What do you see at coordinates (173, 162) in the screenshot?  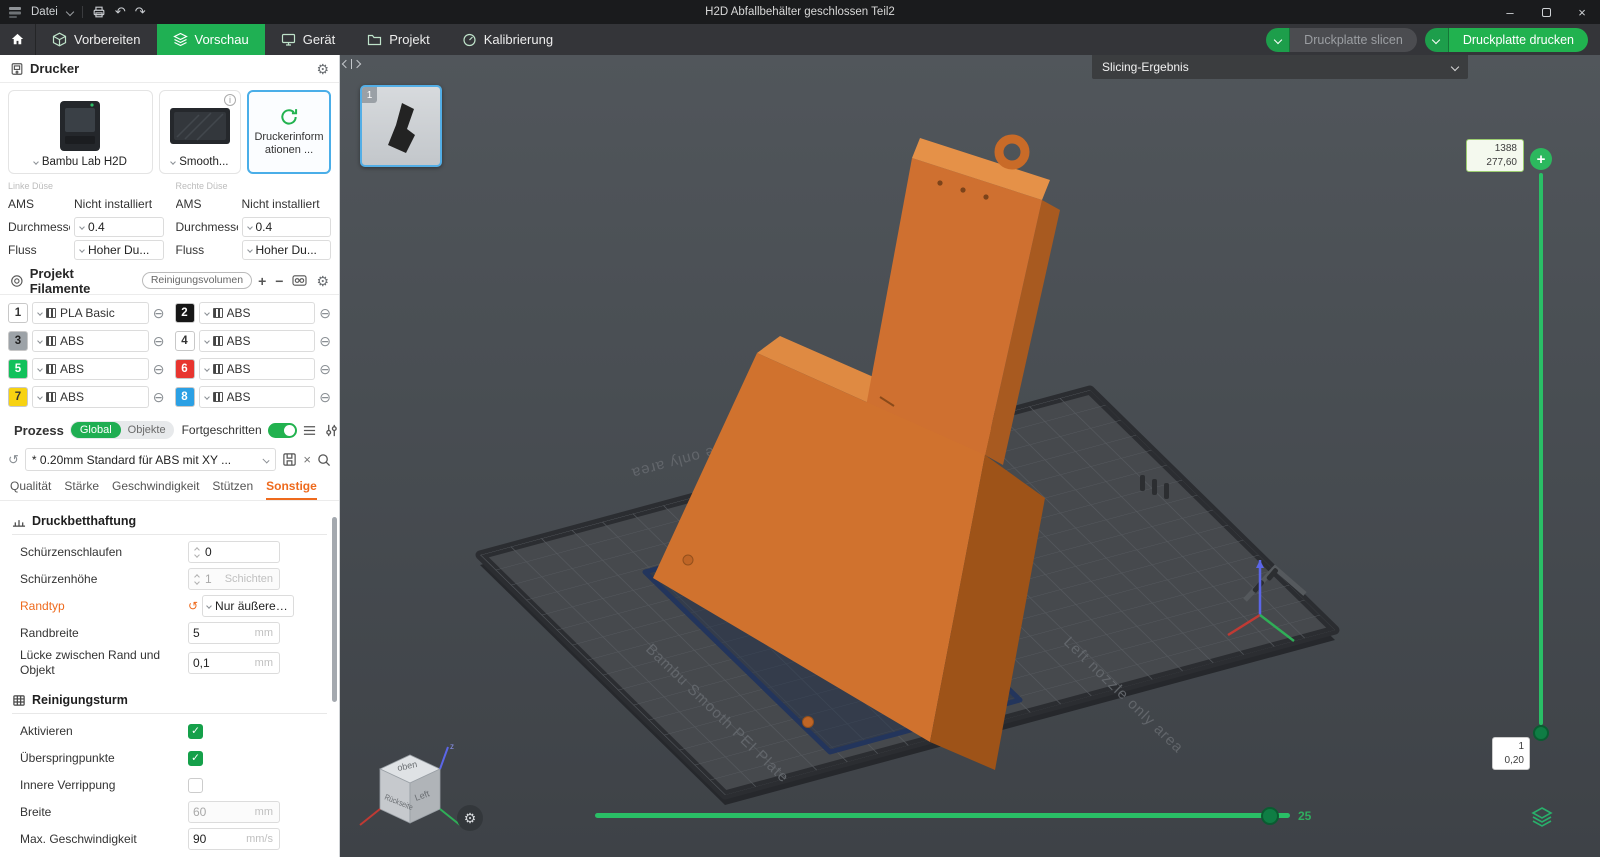 I see `plate-caret-icon` at bounding box center [173, 162].